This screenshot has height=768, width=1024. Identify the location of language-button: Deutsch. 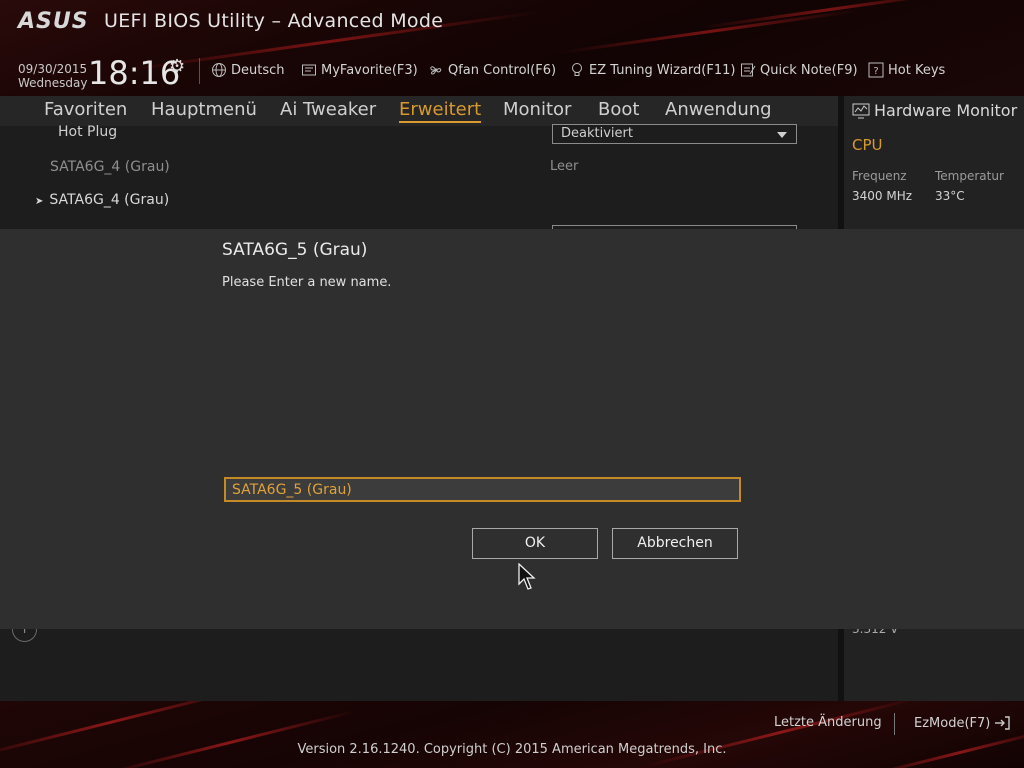
(248, 70).